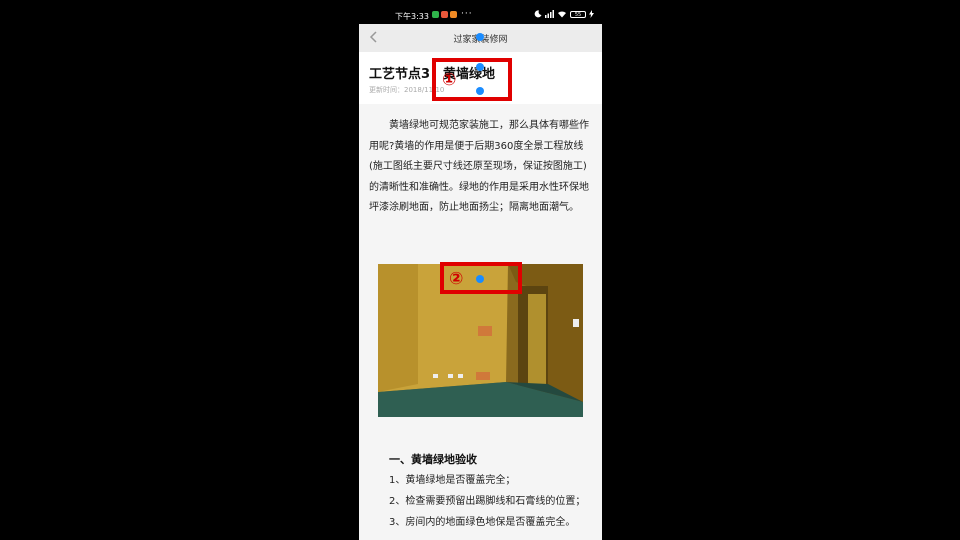 The height and width of the screenshot is (540, 960). What do you see at coordinates (412, 16) in the screenshot?
I see `status-time: 下午3:33` at bounding box center [412, 16].